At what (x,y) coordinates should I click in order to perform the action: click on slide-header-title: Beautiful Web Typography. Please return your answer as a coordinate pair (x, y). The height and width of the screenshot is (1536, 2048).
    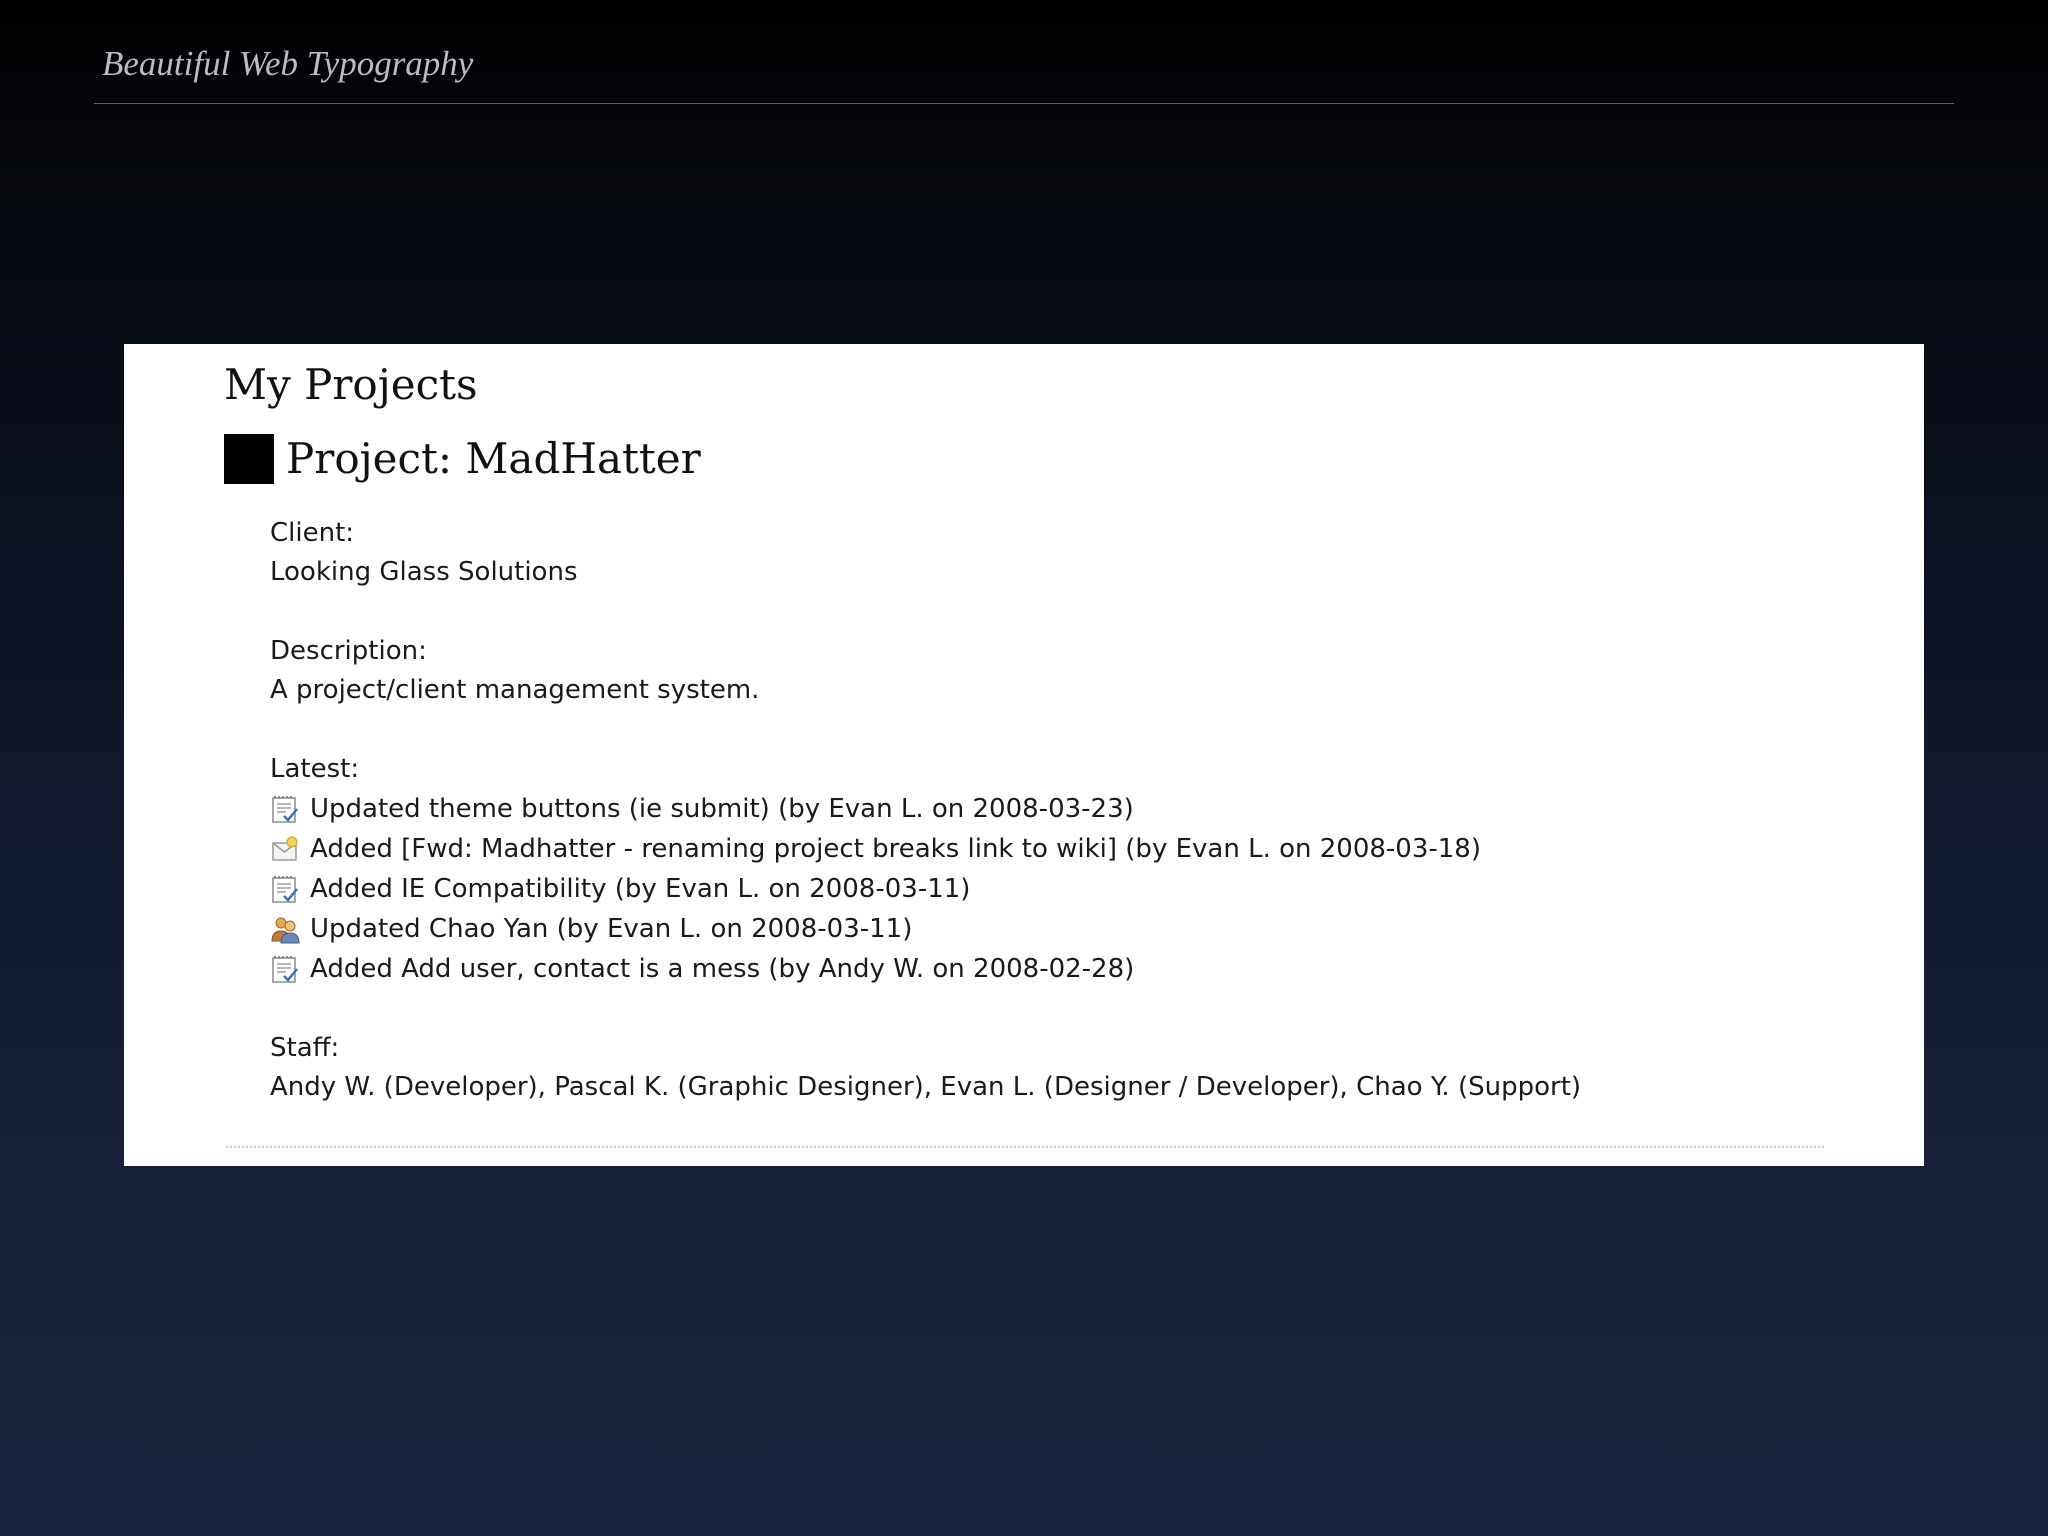
    Looking at the image, I should click on (288, 63).